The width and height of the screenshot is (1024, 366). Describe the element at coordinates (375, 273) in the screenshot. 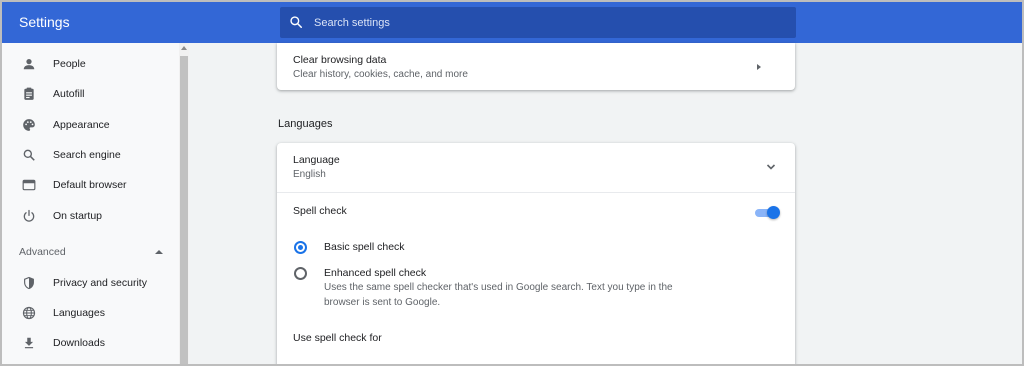

I see `enhanced-spell-check-label: Enhanced spell check` at that location.